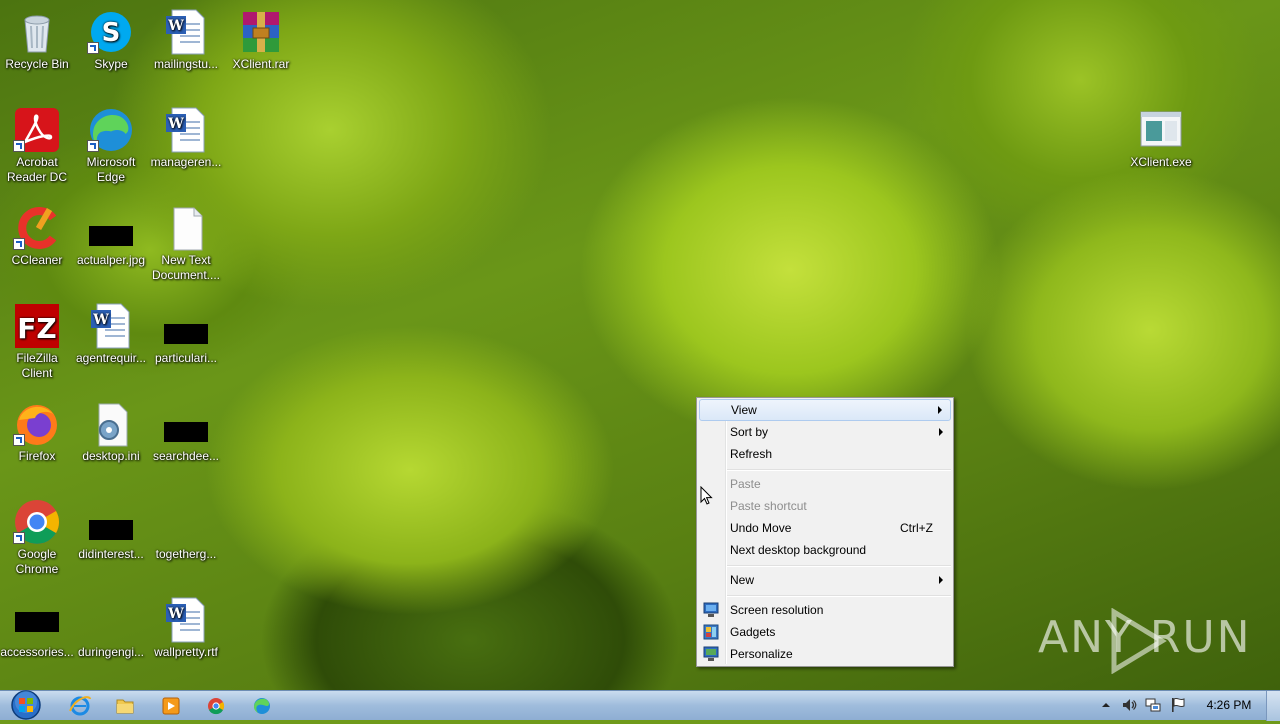 The height and width of the screenshot is (724, 1280). What do you see at coordinates (753, 632) in the screenshot?
I see `menu-item-label: Gadgets` at bounding box center [753, 632].